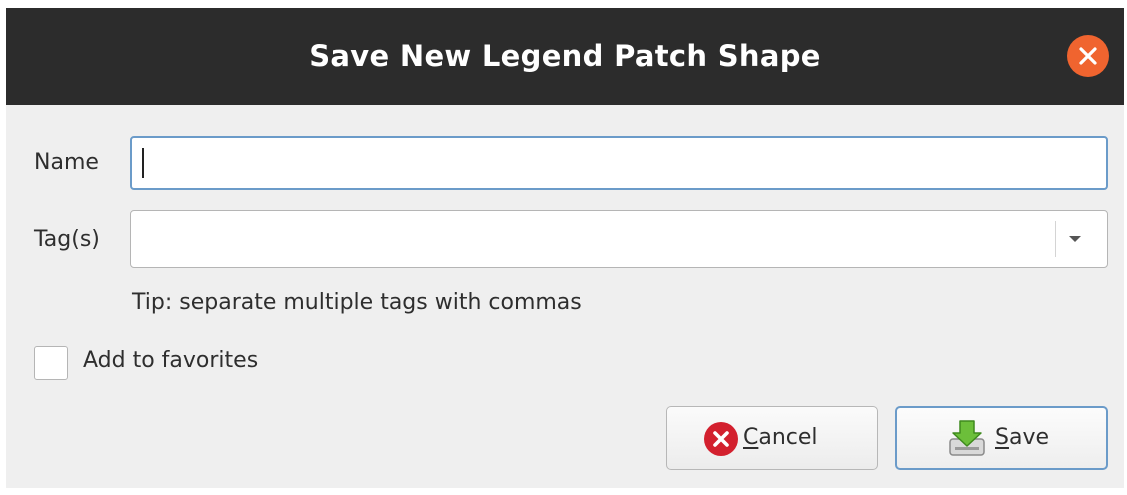  What do you see at coordinates (586, 239) in the screenshot?
I see `tags-input` at bounding box center [586, 239].